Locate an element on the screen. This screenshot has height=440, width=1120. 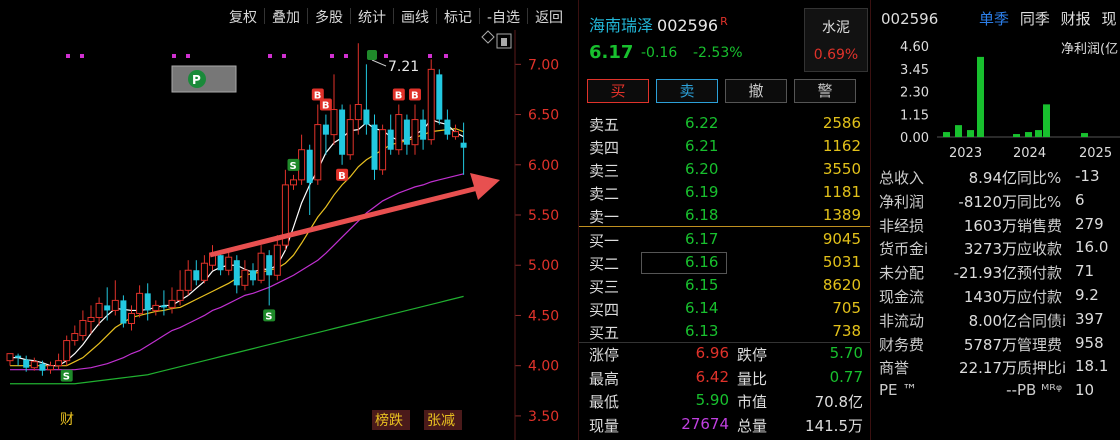
orderbook-row: 买一 6.17 9045 is located at coordinates (725, 239).